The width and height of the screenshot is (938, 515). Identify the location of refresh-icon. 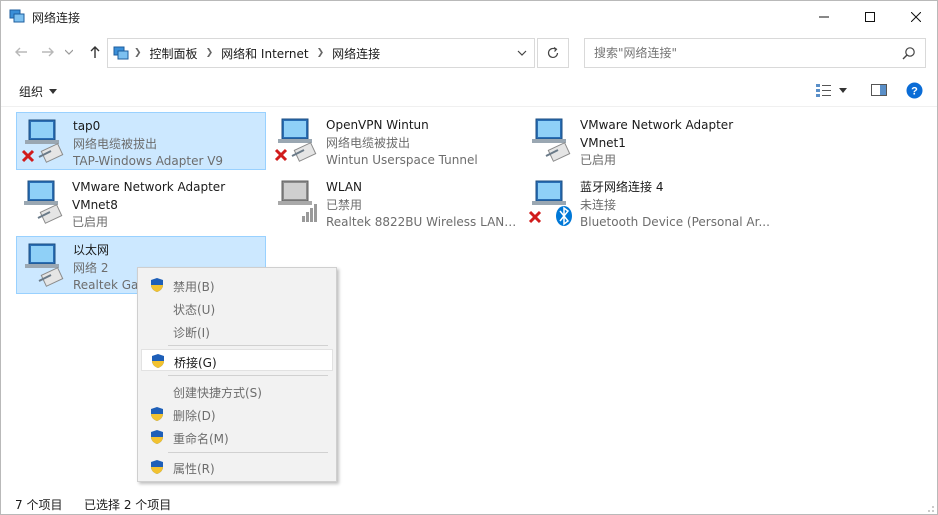
(553, 53).